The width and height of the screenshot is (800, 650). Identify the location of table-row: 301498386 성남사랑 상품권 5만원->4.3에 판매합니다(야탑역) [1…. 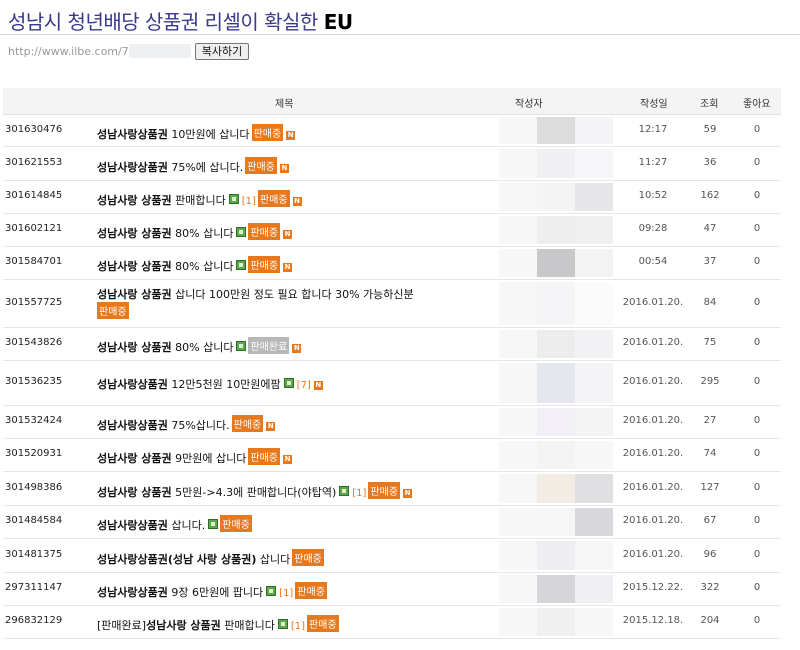
(392, 489).